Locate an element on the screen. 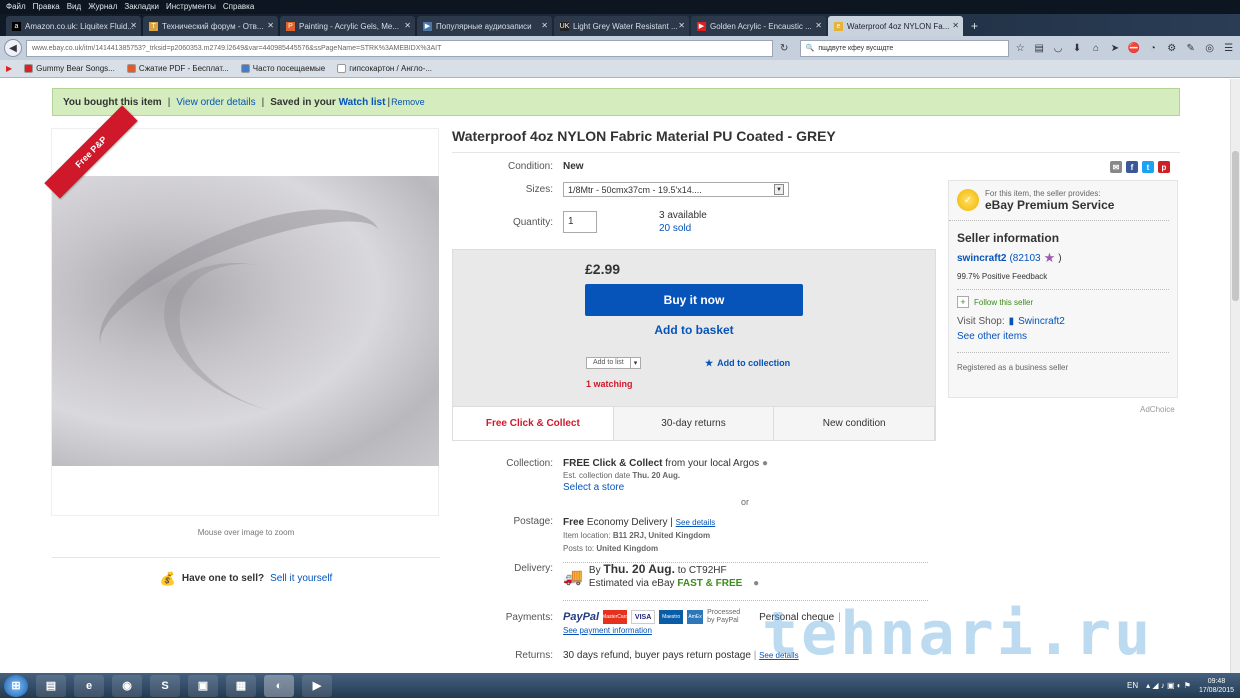 The width and height of the screenshot is (1240, 698). menu-item: Файл is located at coordinates (16, 7).